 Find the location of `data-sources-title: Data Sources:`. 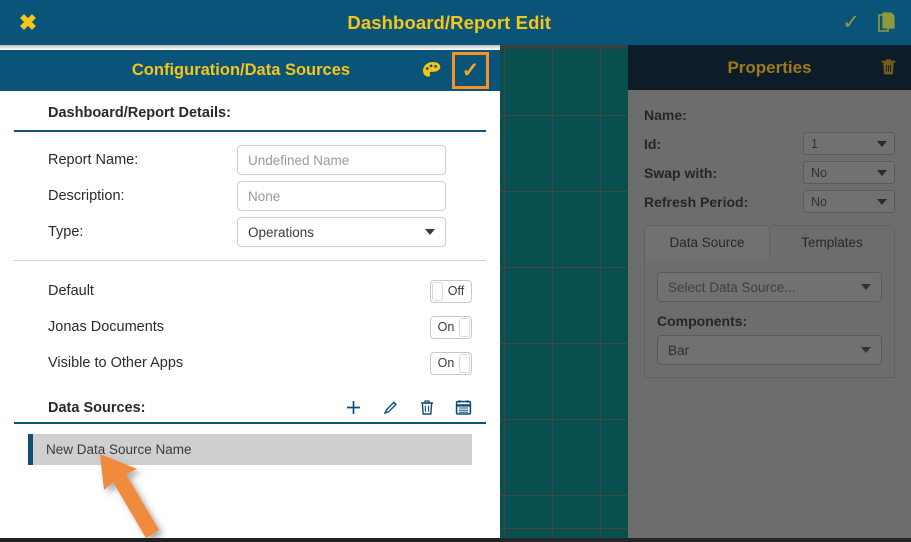

data-sources-title: Data Sources: is located at coordinates (97, 407).